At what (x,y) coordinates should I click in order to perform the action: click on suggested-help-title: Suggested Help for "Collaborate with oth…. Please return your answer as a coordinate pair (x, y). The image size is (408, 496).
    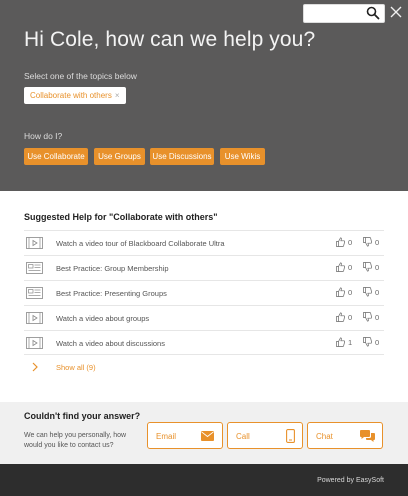
    Looking at the image, I should click on (121, 217).